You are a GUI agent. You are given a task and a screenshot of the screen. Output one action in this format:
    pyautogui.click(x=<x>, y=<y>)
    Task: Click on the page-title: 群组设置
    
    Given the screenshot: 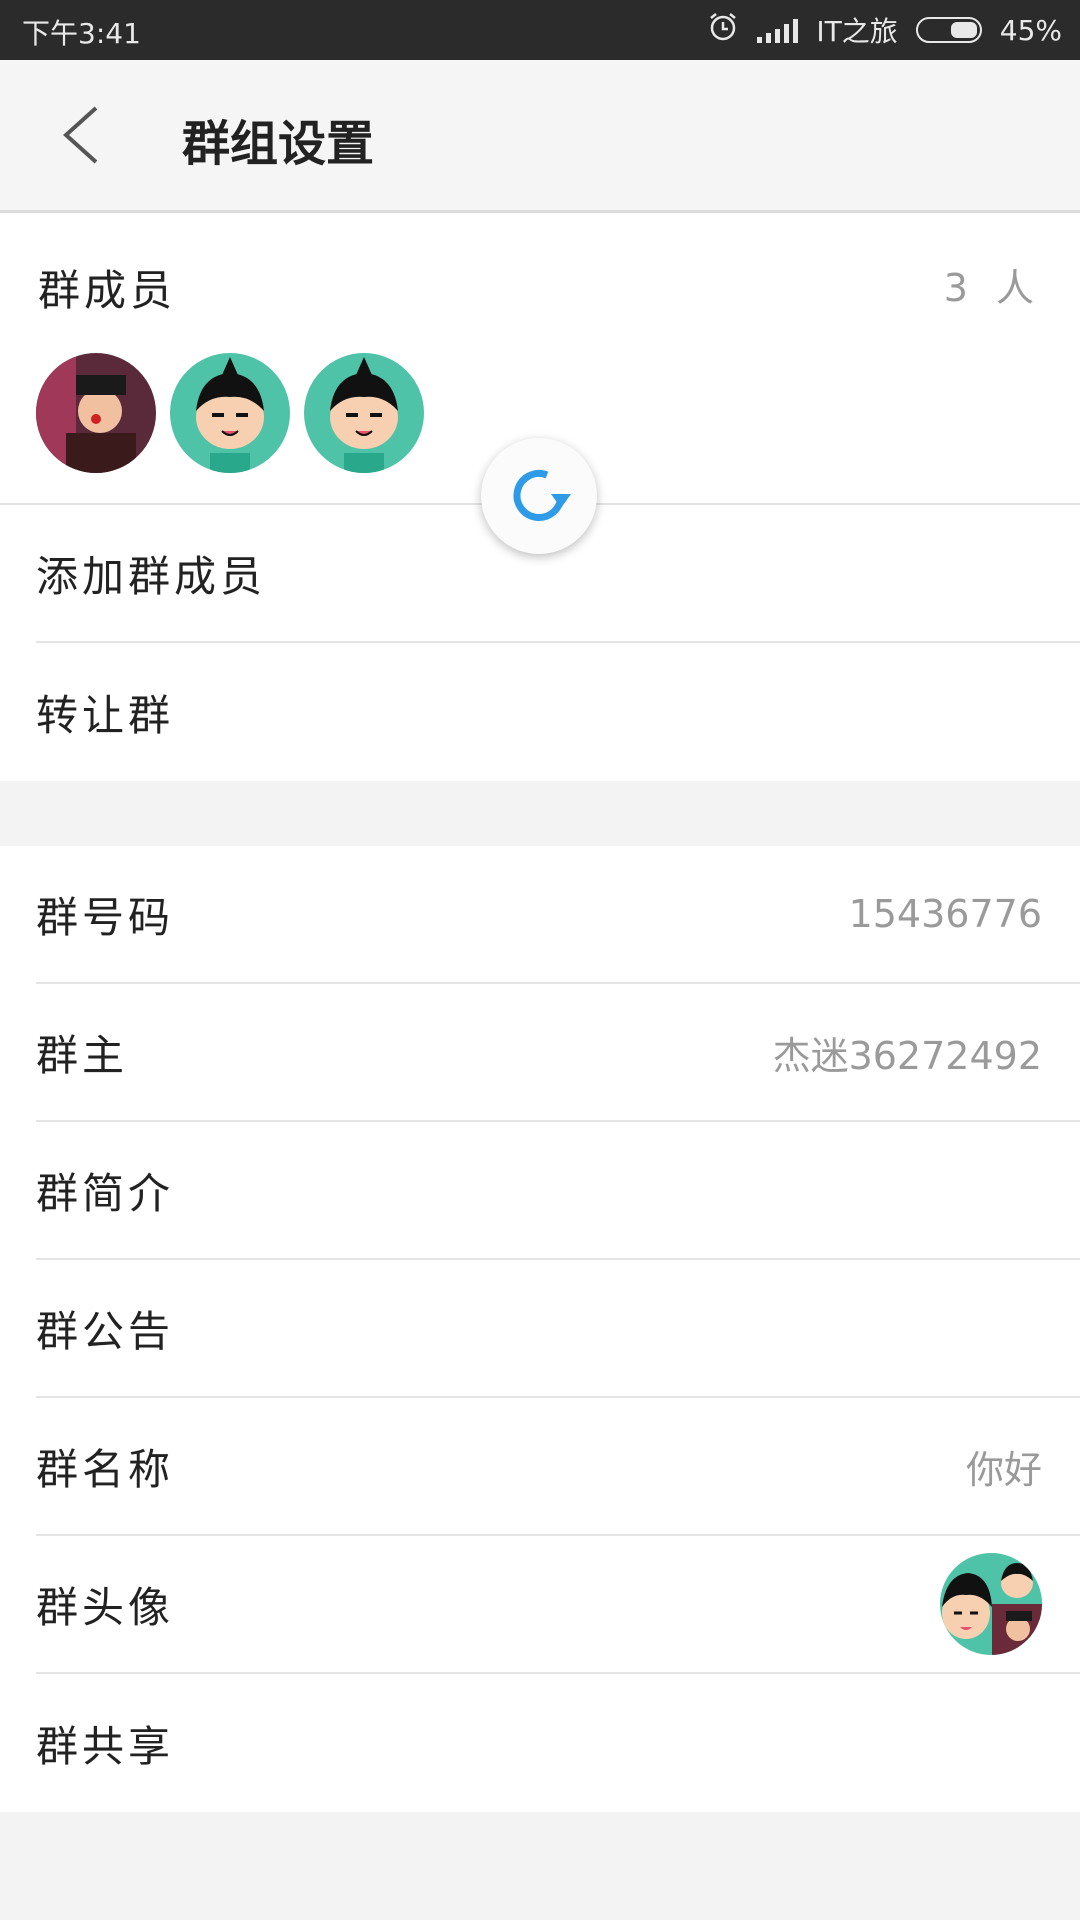 What is the action you would take?
    pyautogui.click(x=278, y=144)
    